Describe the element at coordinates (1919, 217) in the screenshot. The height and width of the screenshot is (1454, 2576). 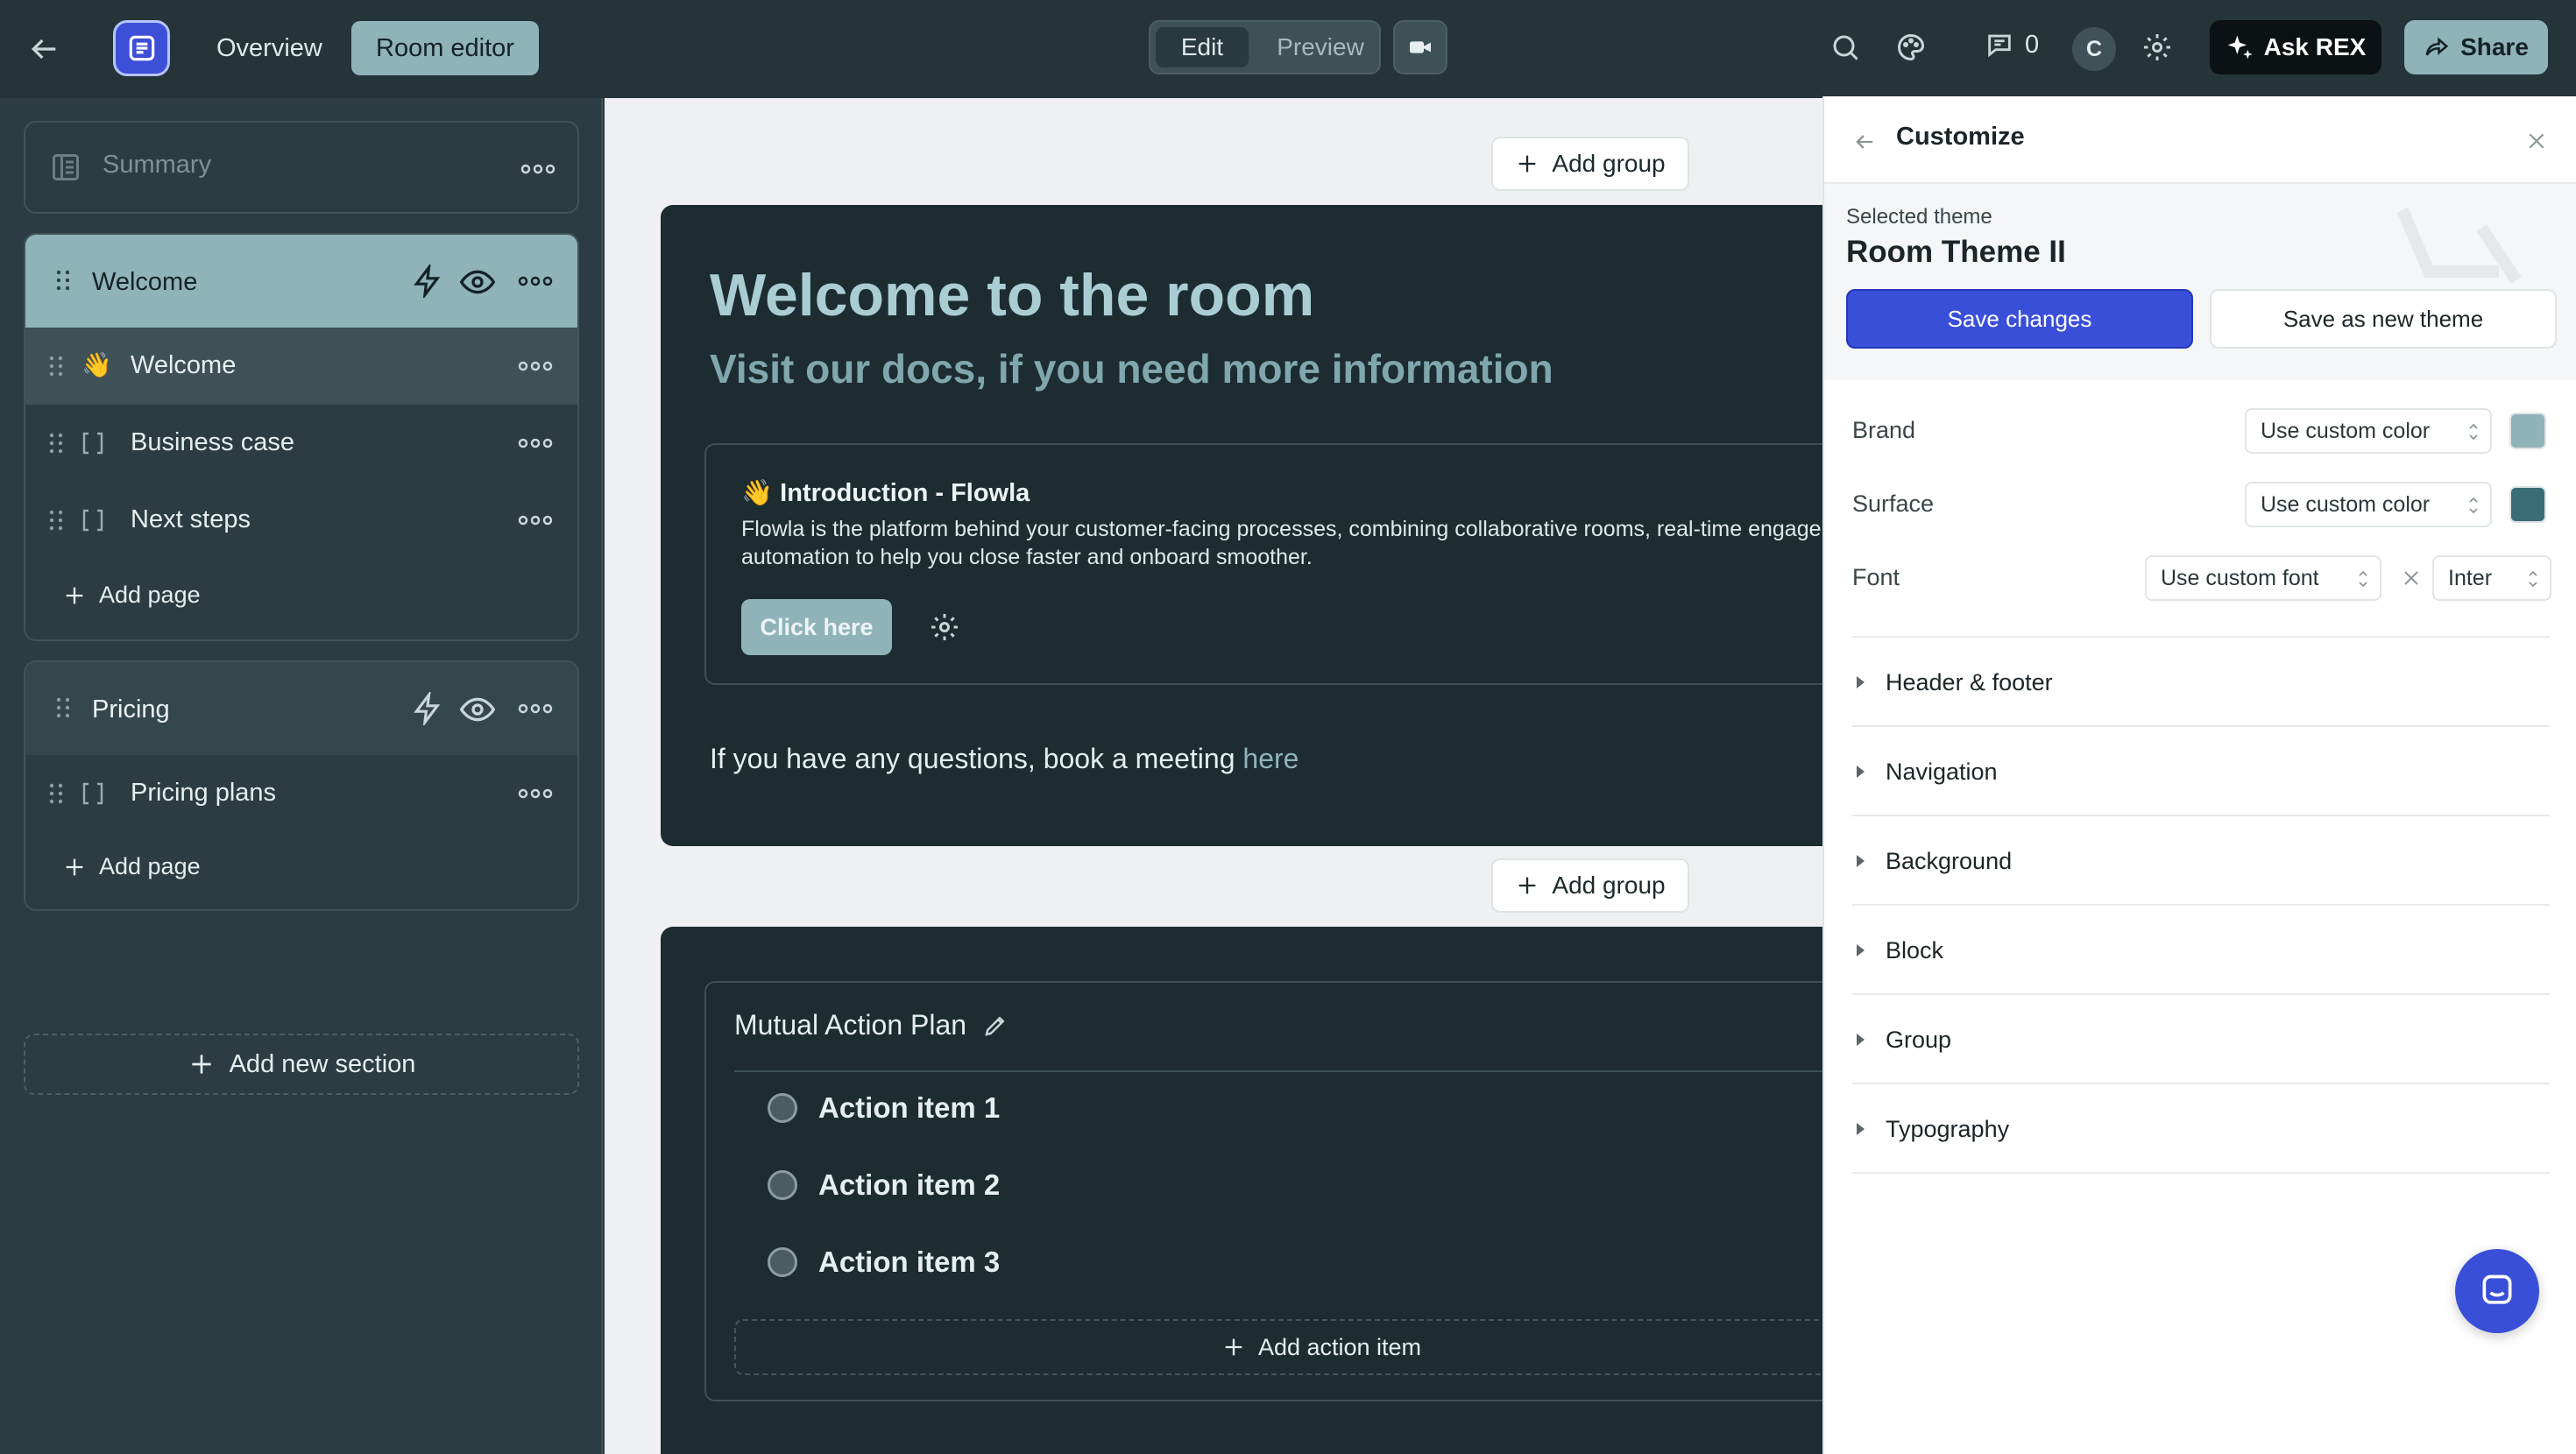
I see `selected-theme-label: Selected theme` at that location.